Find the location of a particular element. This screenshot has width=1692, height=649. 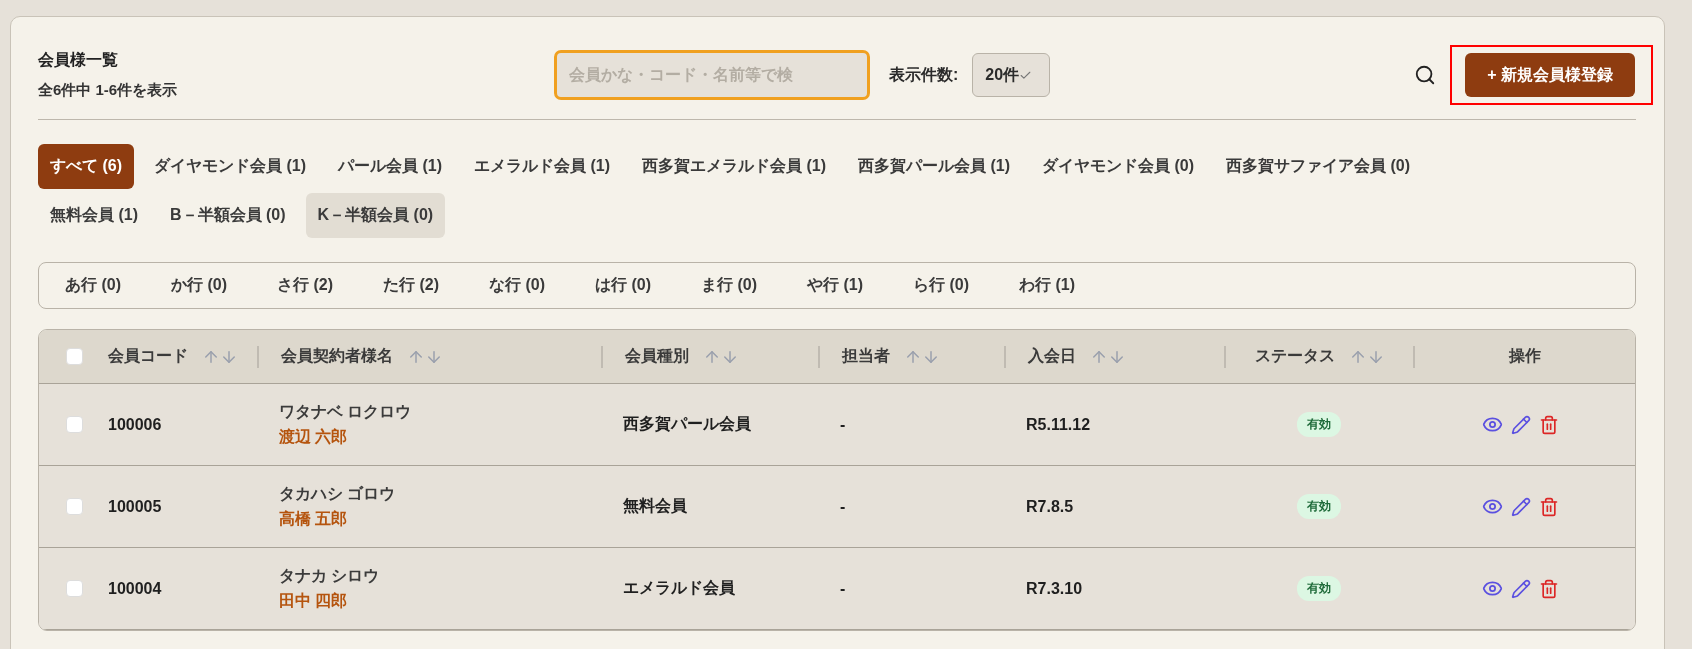

member-type: 西多賀パール会員 is located at coordinates (686, 424).